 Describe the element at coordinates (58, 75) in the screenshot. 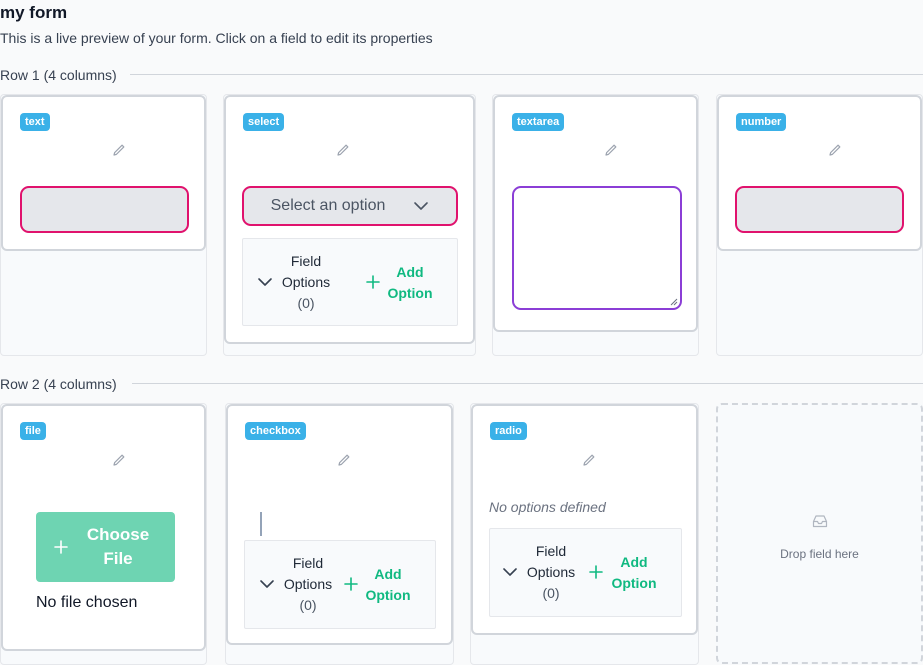

I see `row-1-label: Row 1 (4 columns)` at that location.